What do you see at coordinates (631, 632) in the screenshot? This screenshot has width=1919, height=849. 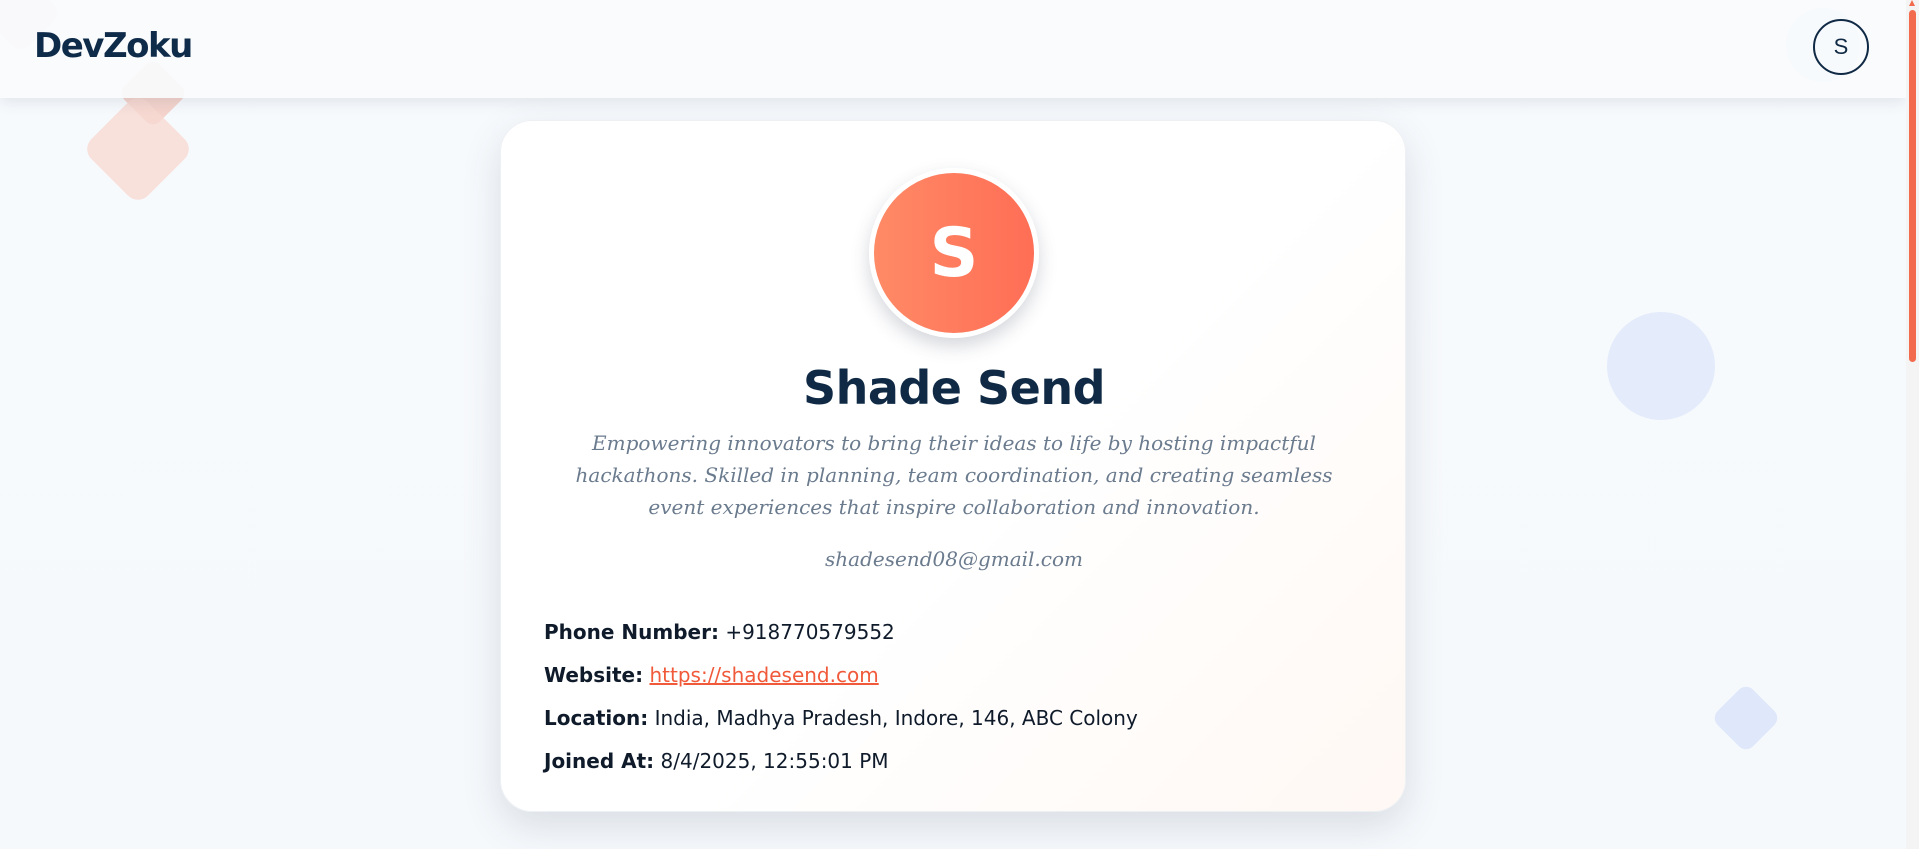 I see `phone-label: Phone Number:` at bounding box center [631, 632].